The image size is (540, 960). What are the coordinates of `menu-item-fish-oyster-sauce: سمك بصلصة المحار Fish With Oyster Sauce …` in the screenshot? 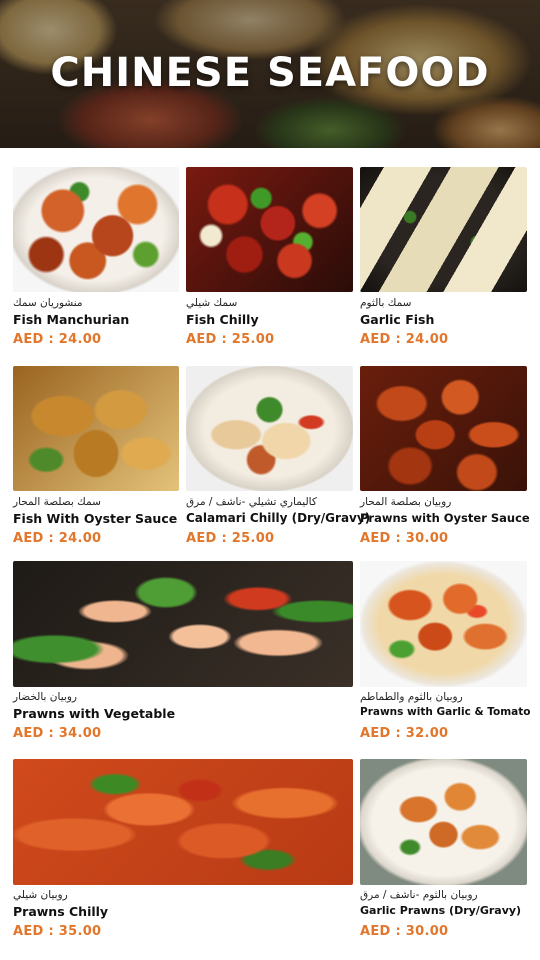 It's located at (96, 457).